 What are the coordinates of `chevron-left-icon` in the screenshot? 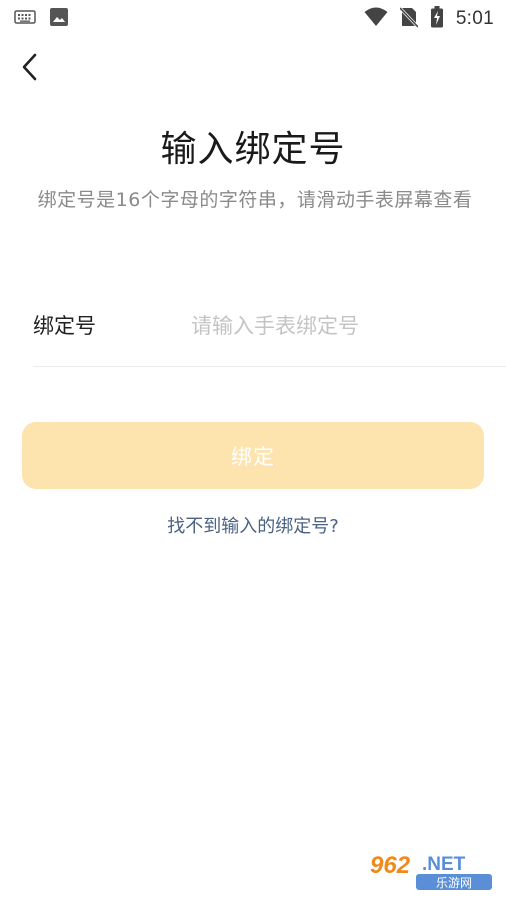 It's located at (29, 69).